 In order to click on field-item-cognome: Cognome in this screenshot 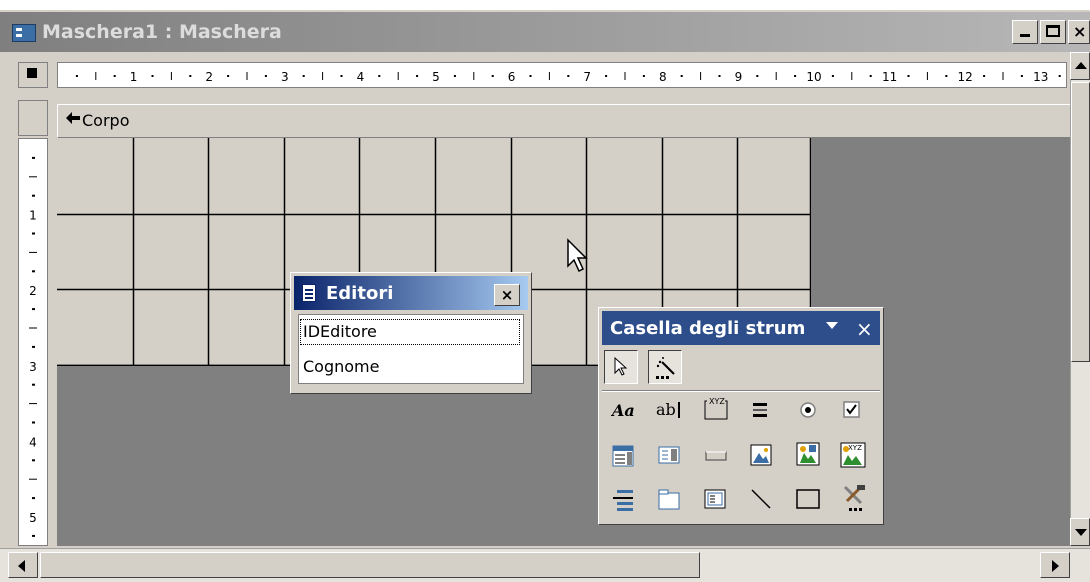, I will do `click(341, 367)`.